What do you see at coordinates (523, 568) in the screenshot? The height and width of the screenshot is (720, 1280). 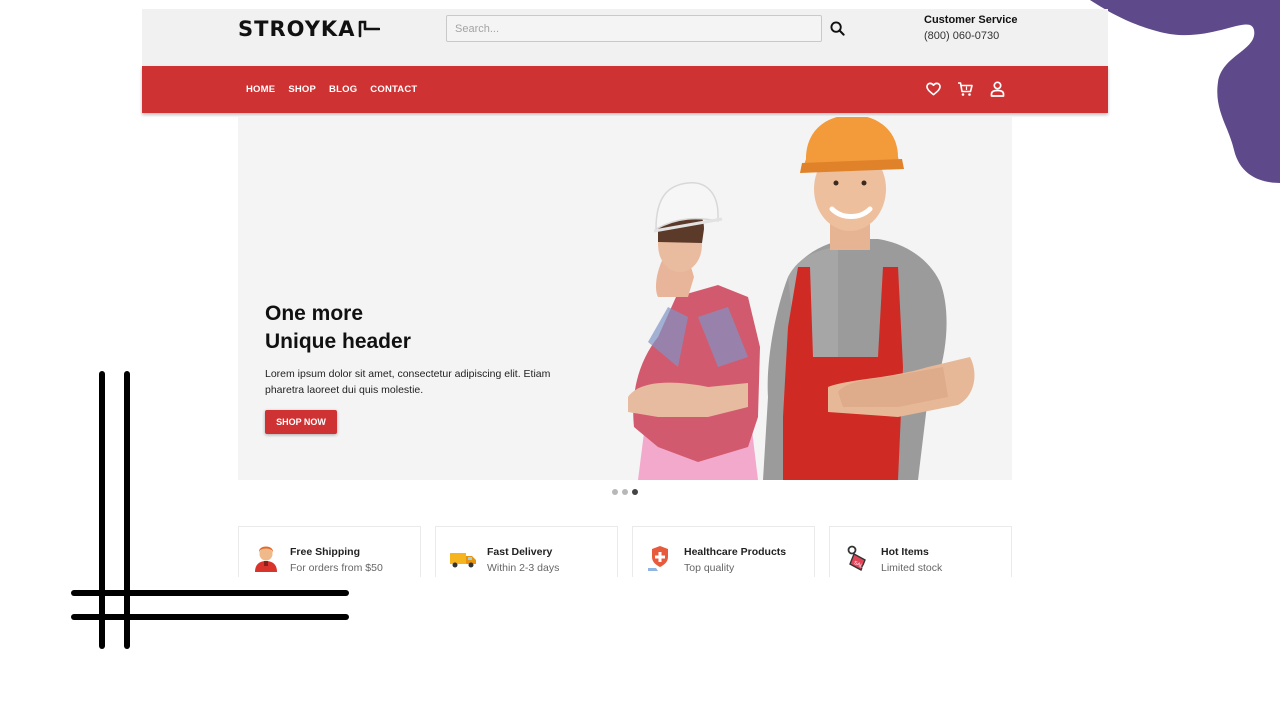 I see `feature-subtitle: Within 2-3 days` at bounding box center [523, 568].